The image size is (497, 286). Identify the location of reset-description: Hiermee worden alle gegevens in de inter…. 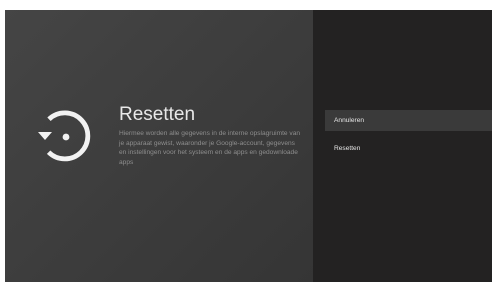
(210, 148).